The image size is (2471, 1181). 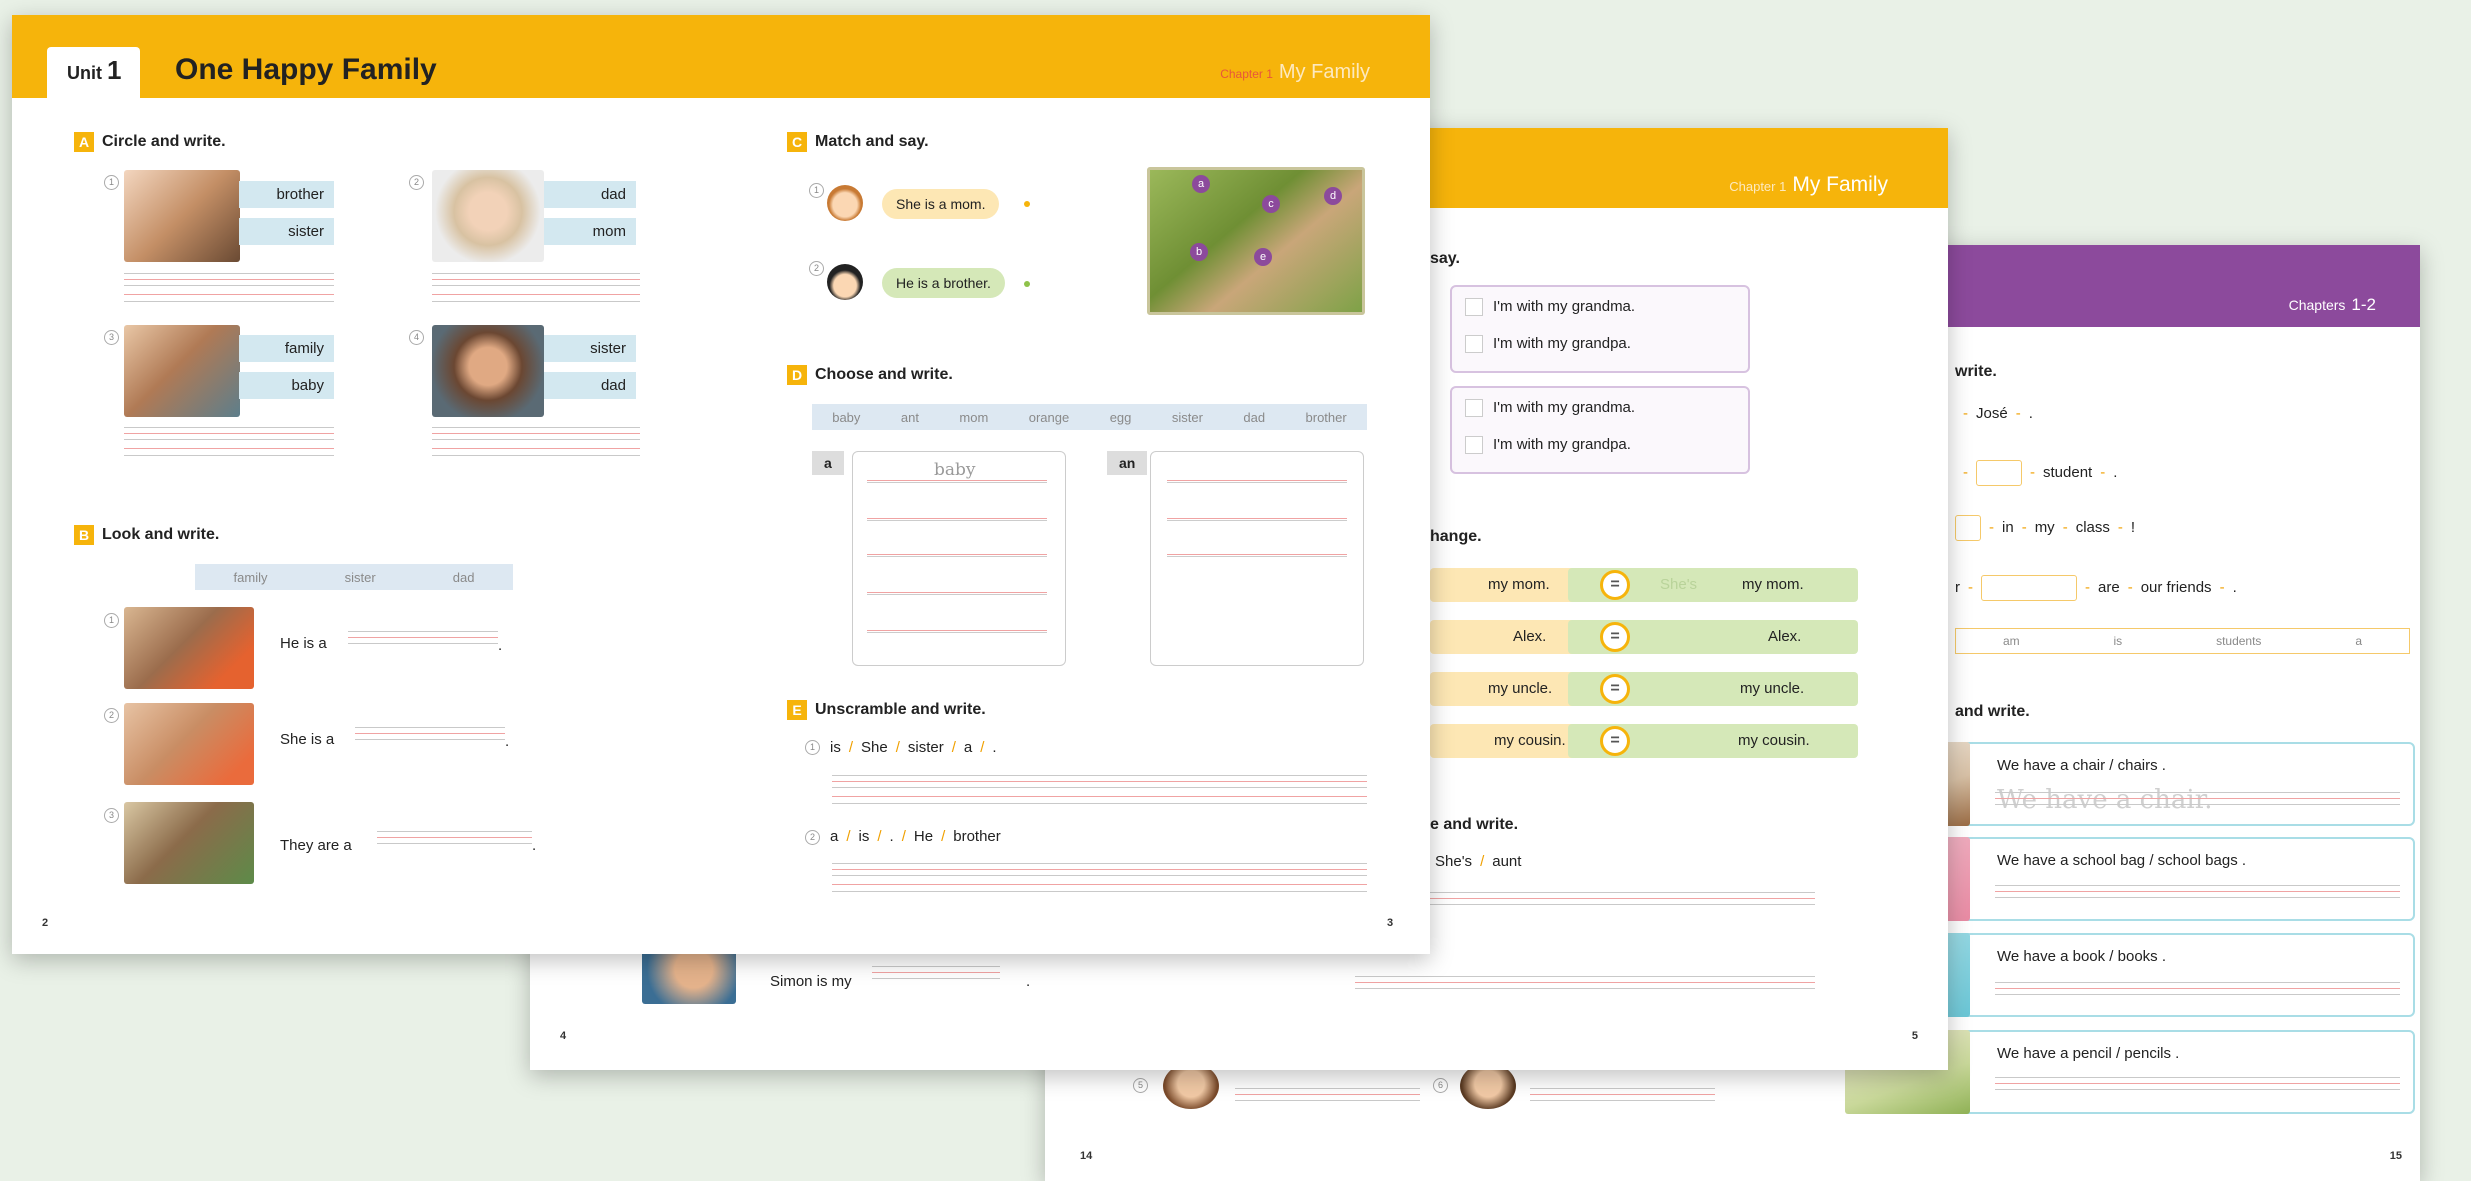 I want to click on sentence-text: He is a, so click(x=303, y=643).